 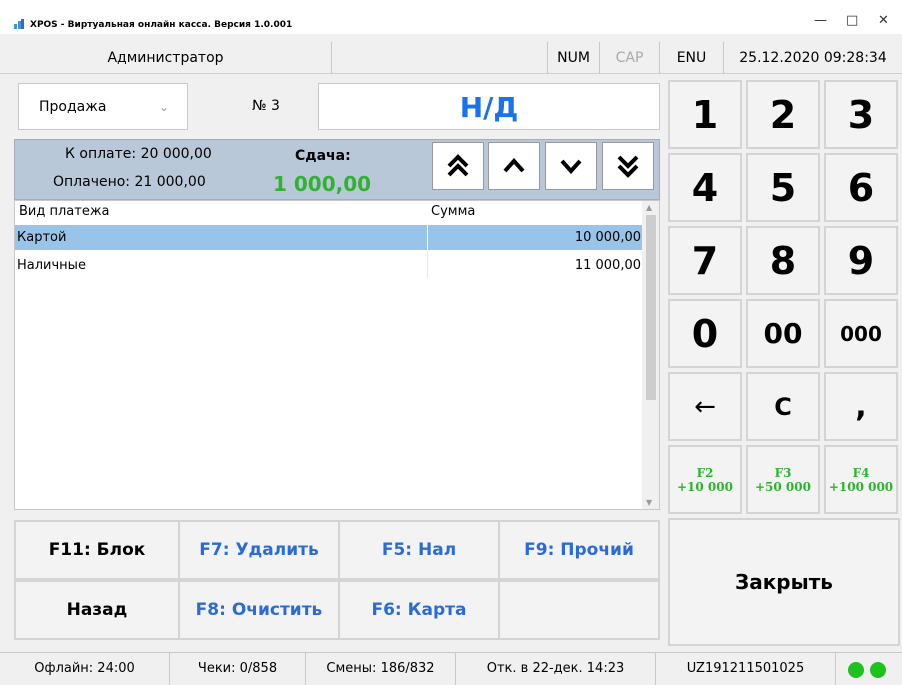 What do you see at coordinates (861, 486) in the screenshot?
I see `quick-amount-label: +100 000` at bounding box center [861, 486].